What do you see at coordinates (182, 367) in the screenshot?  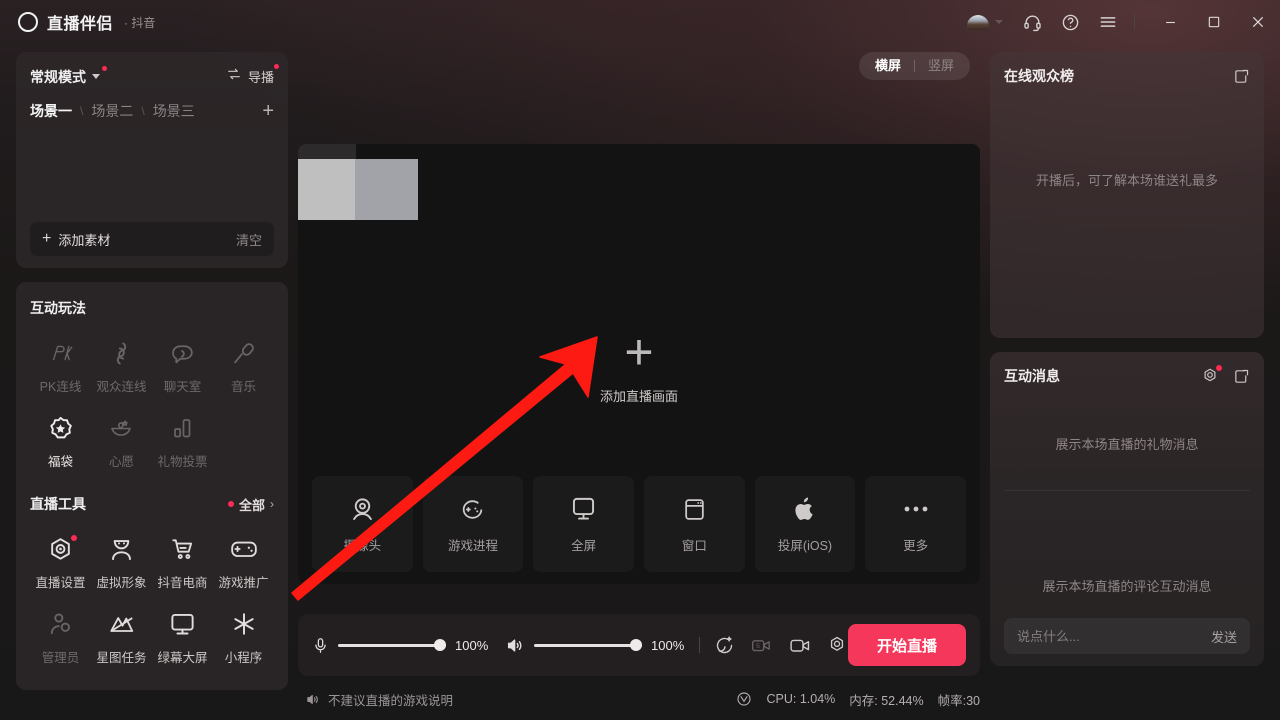 I see `tool-chatroom: 聊天室` at bounding box center [182, 367].